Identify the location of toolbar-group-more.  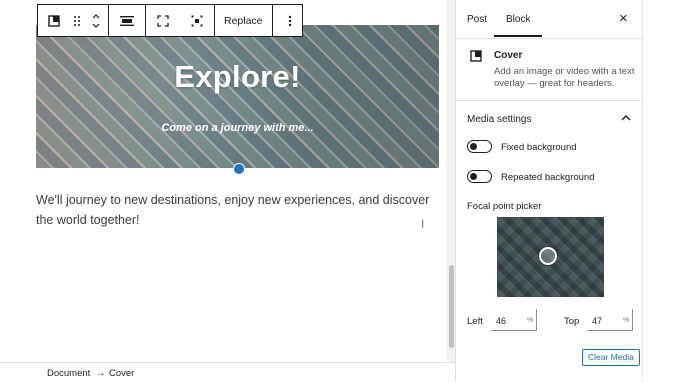
(290, 20).